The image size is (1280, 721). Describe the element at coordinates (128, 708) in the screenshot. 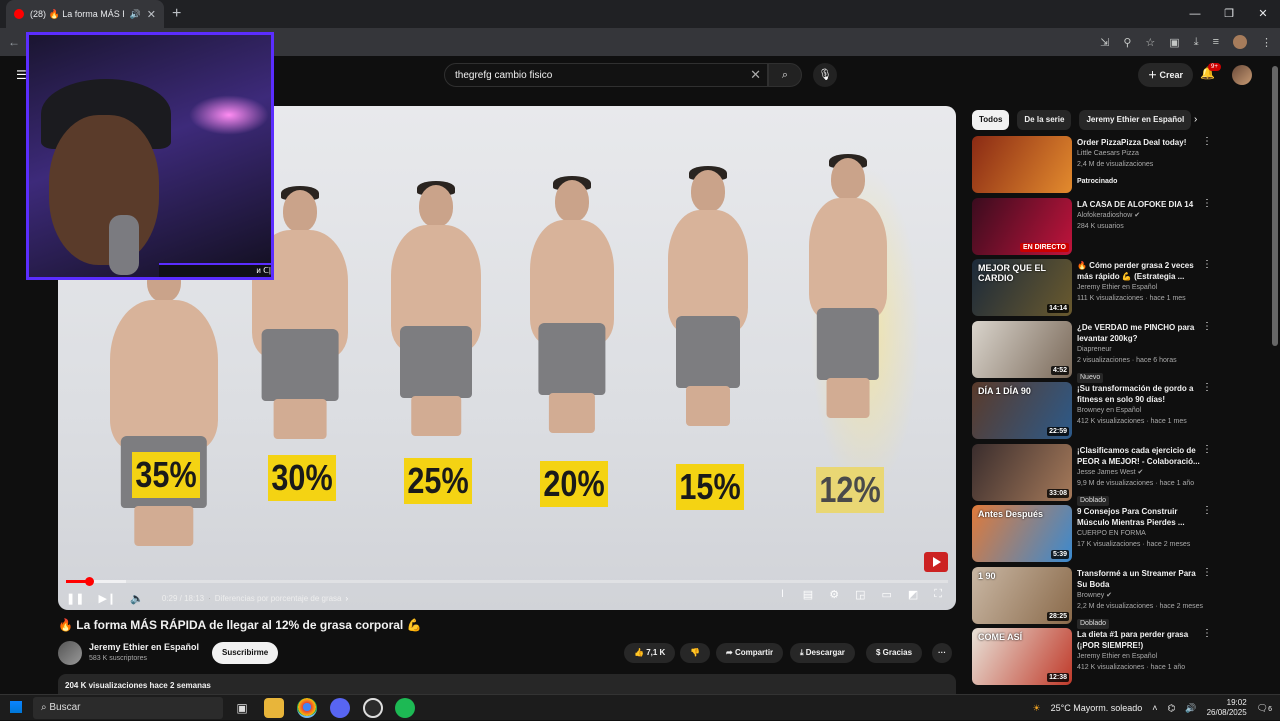

I see `taskbar-search: ⌕ Buscar` at that location.